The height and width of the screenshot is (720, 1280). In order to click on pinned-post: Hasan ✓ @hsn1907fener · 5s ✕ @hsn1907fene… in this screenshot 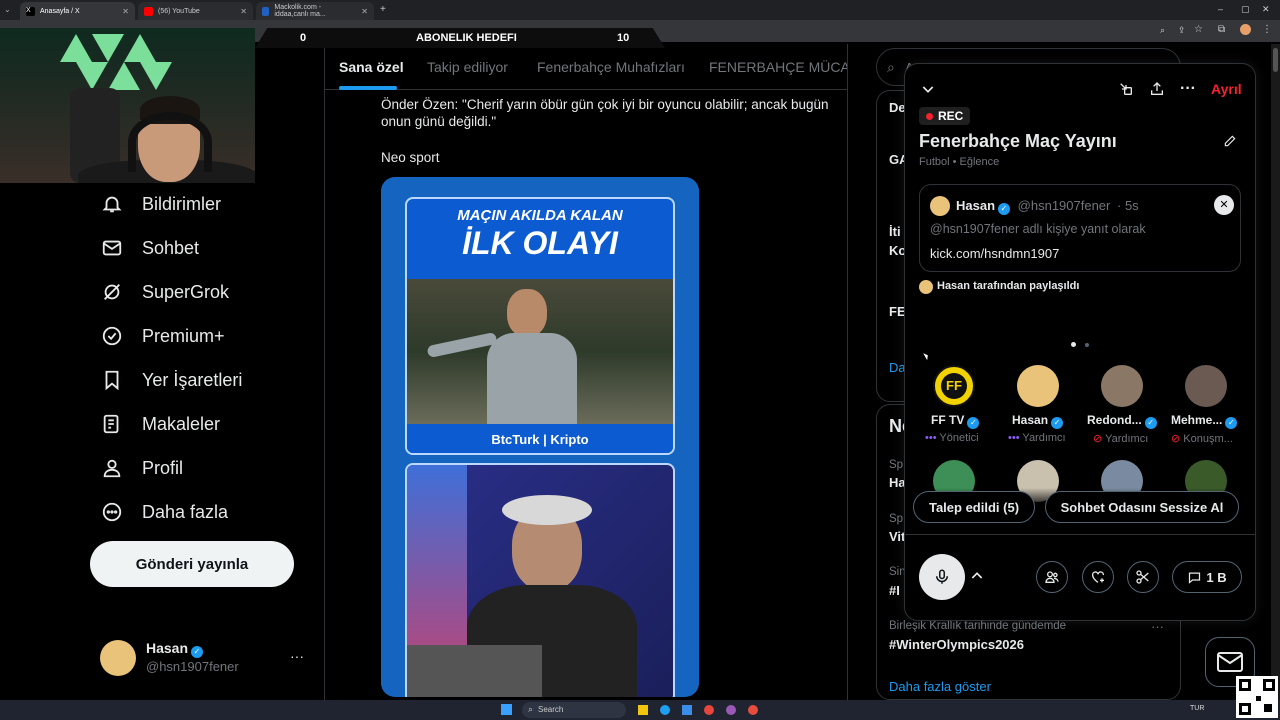, I will do `click(1080, 228)`.